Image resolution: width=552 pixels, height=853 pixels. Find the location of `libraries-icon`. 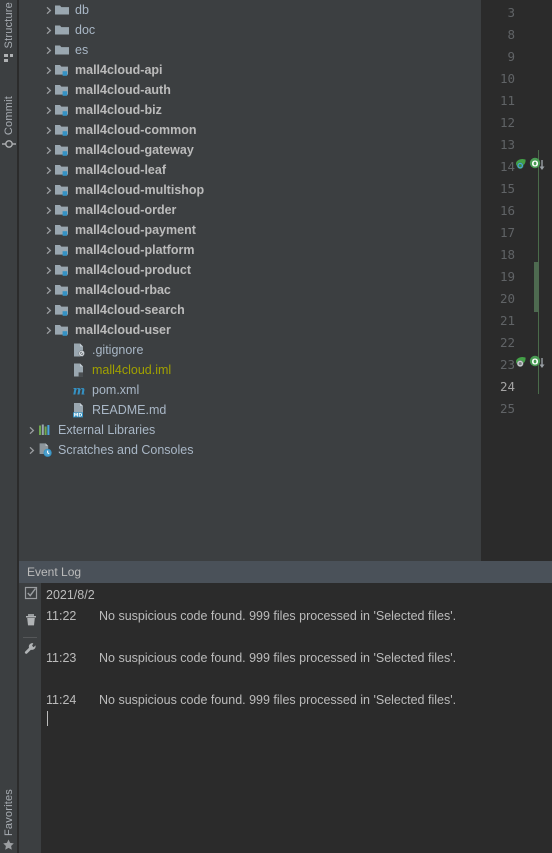

libraries-icon is located at coordinates (45, 430).